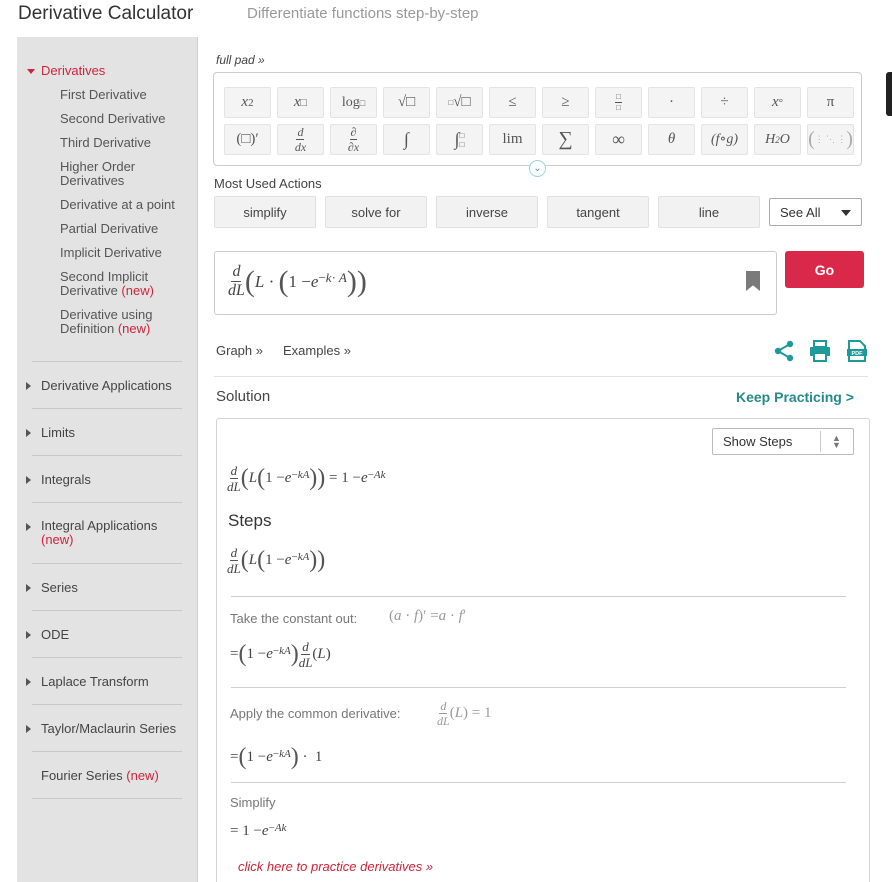 This screenshot has height=882, width=892. Describe the element at coordinates (889, 94) in the screenshot. I see `side-tab` at that location.